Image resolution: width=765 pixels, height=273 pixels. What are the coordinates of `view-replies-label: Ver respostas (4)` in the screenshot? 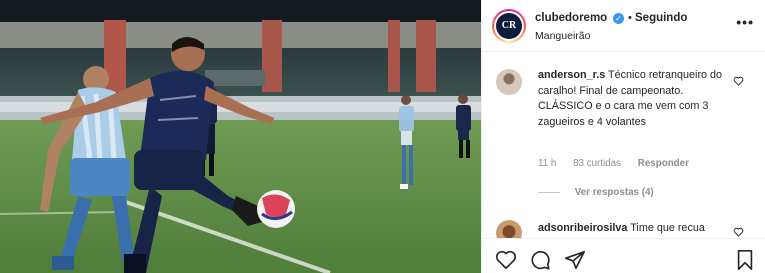 It's located at (614, 192).